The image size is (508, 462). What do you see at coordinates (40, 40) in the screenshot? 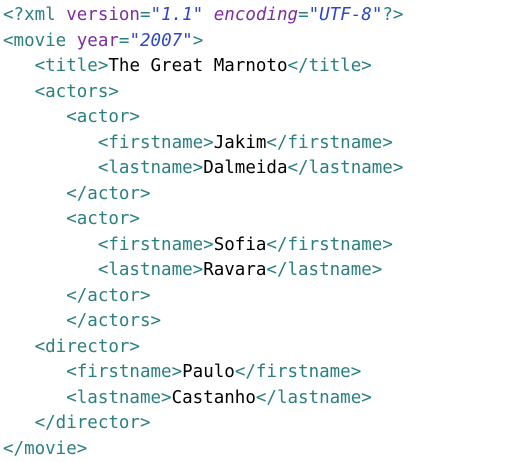
I see `xml-tag: <movie` at bounding box center [40, 40].